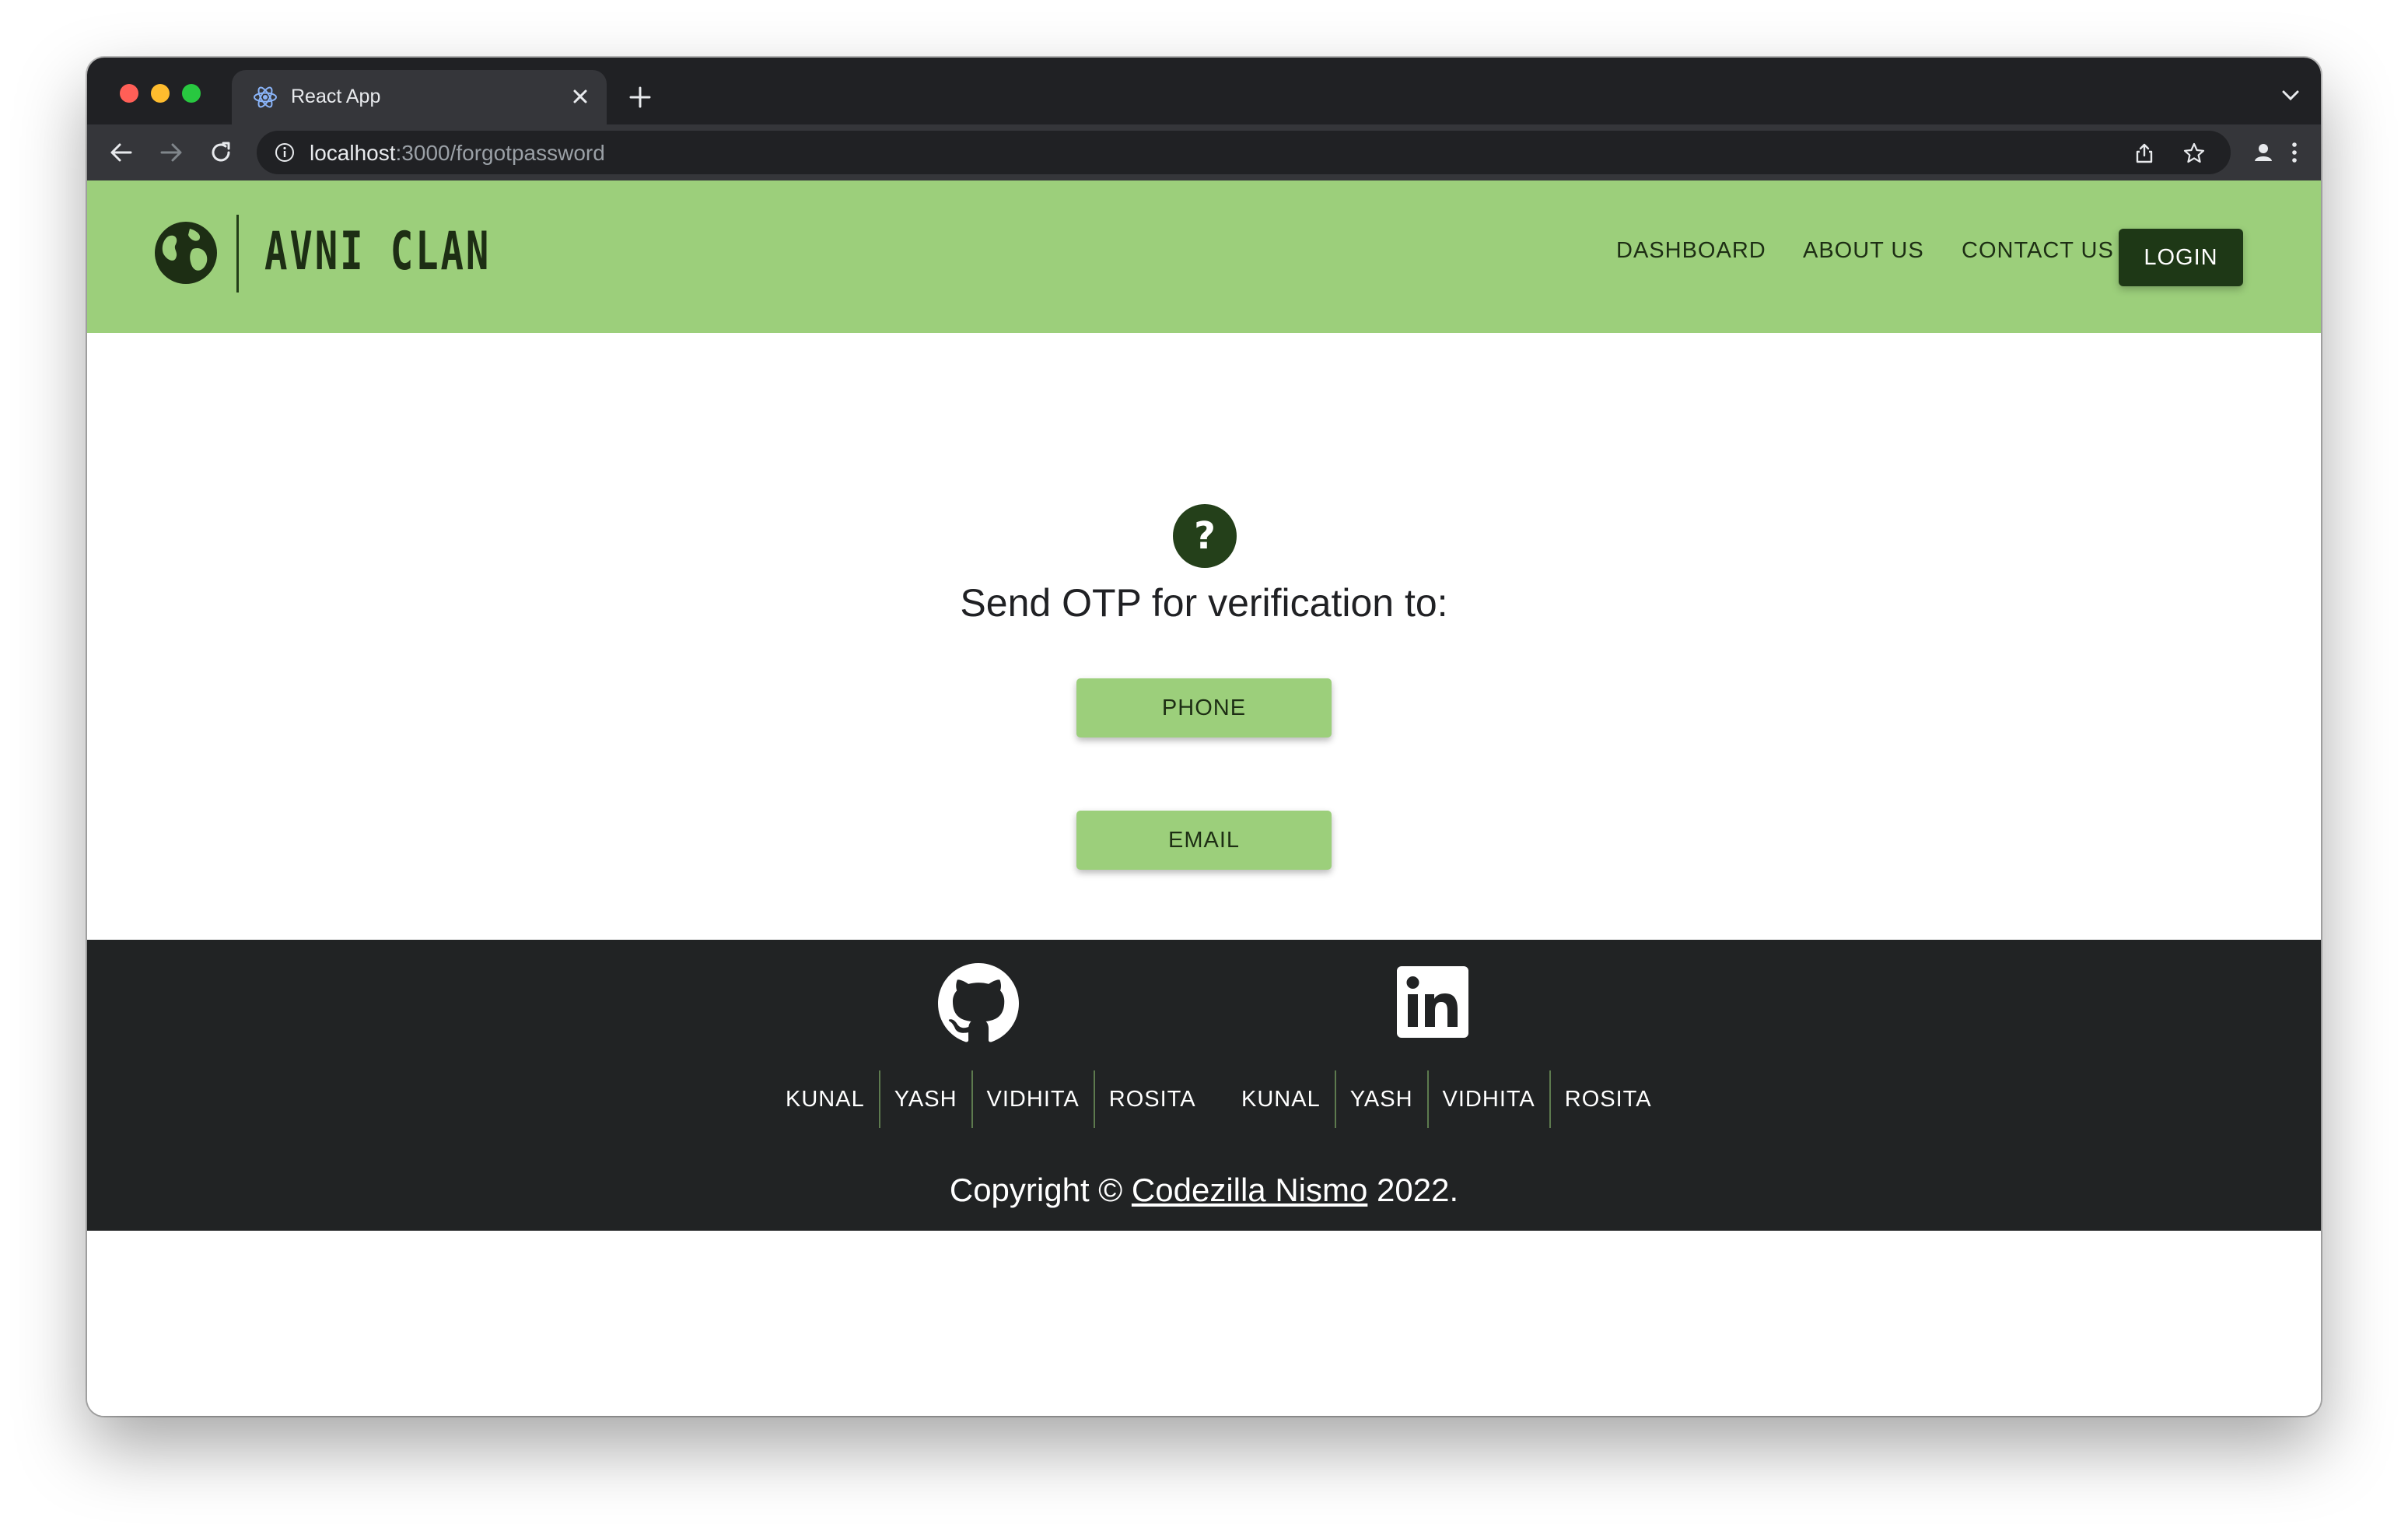 This screenshot has height=1531, width=2408. I want to click on browser-toolbar: localhost:3000/forgotpassword, so click(1204, 152).